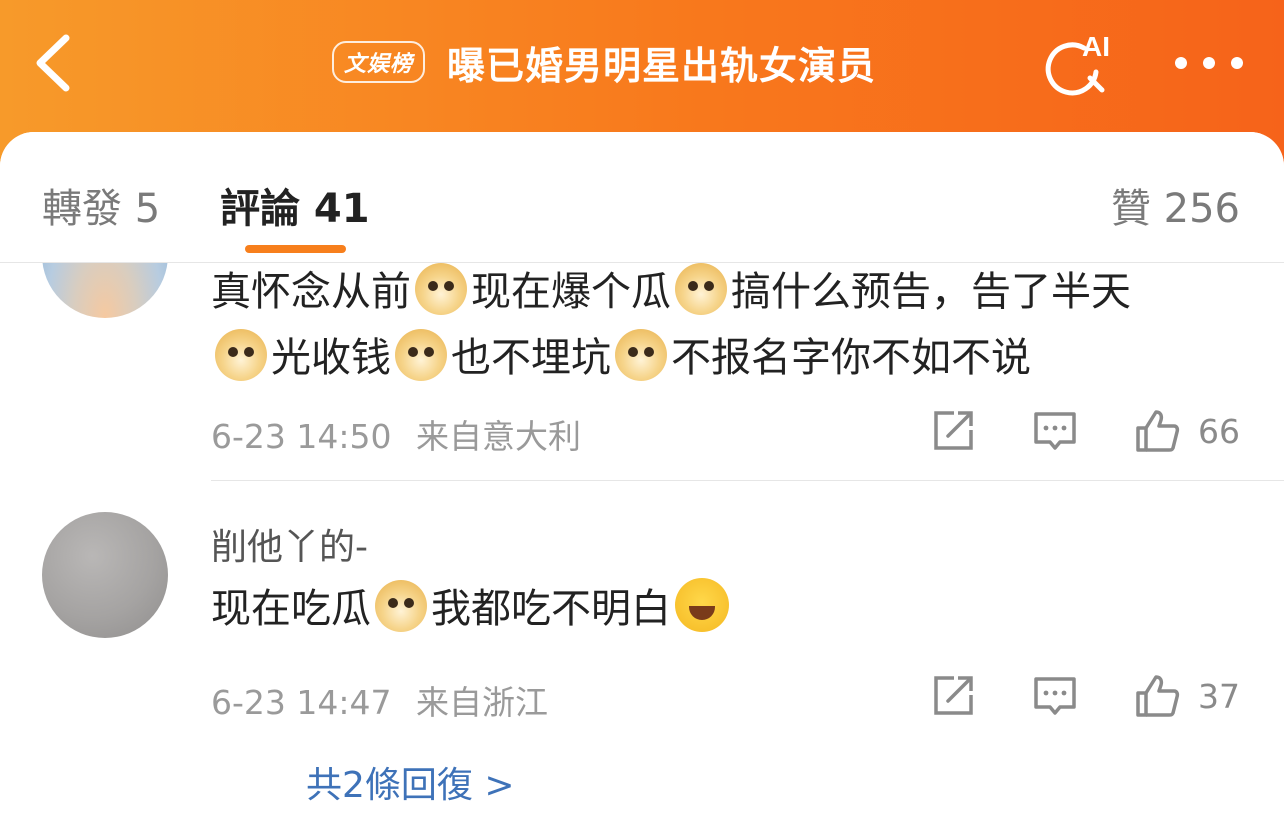 This screenshot has width=1284, height=826. I want to click on divider, so click(747, 480).